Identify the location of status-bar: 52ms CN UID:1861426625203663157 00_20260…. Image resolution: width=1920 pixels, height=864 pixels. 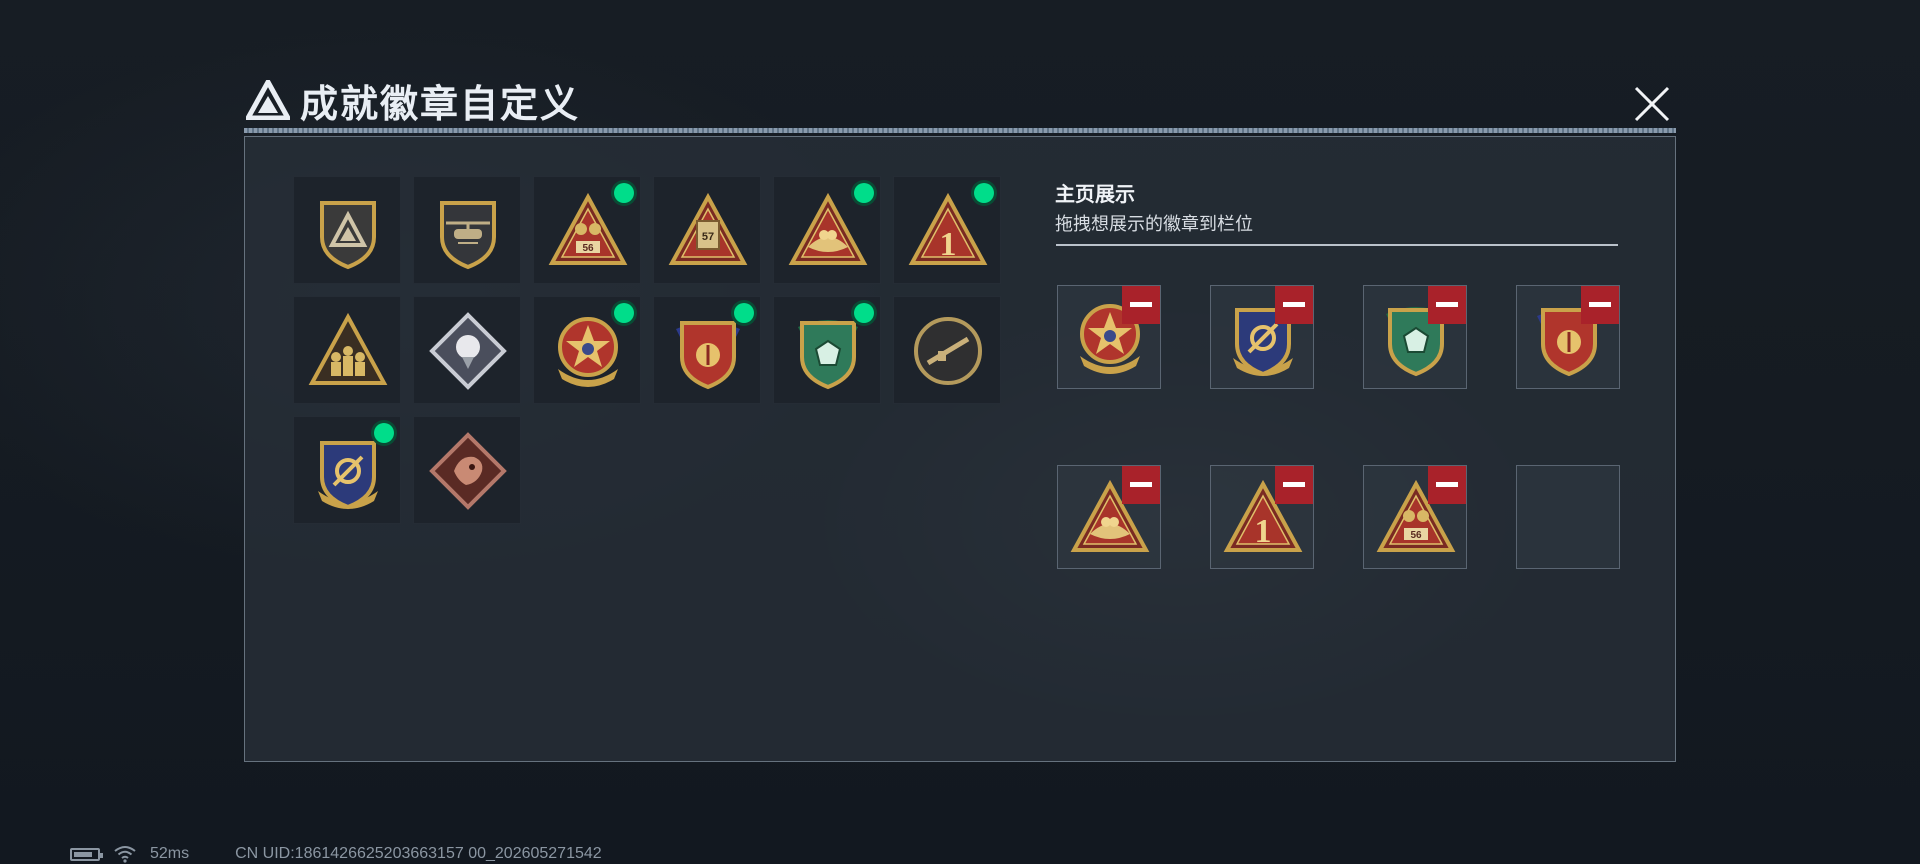
(336, 854).